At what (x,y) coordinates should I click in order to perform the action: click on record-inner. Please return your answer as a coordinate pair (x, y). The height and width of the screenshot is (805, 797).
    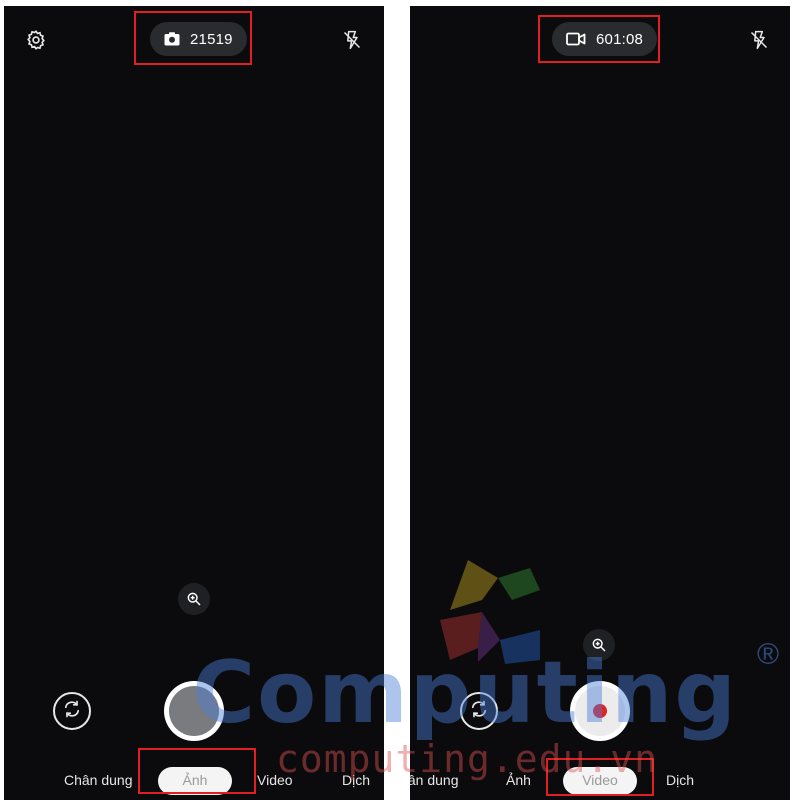
    Looking at the image, I should click on (600, 711).